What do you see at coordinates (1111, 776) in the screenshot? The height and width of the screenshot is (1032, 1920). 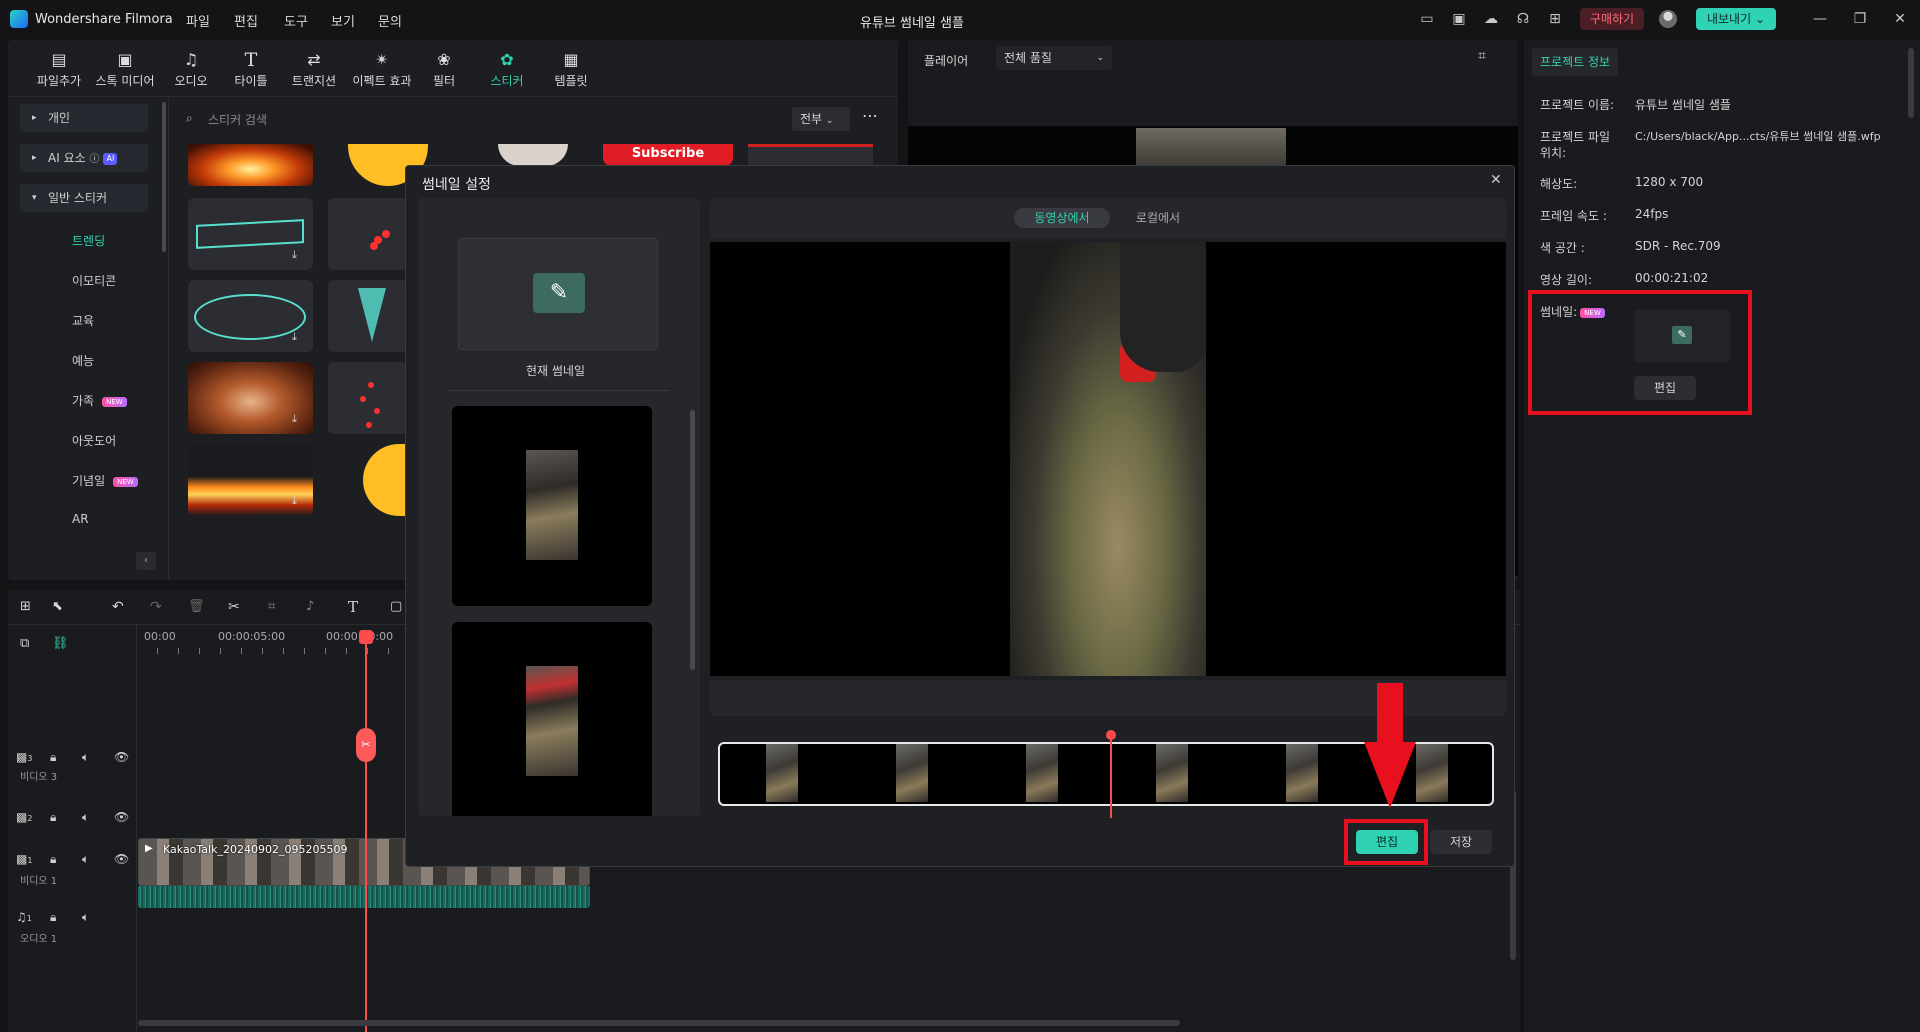 I see `filmstrip-marker-line` at bounding box center [1111, 776].